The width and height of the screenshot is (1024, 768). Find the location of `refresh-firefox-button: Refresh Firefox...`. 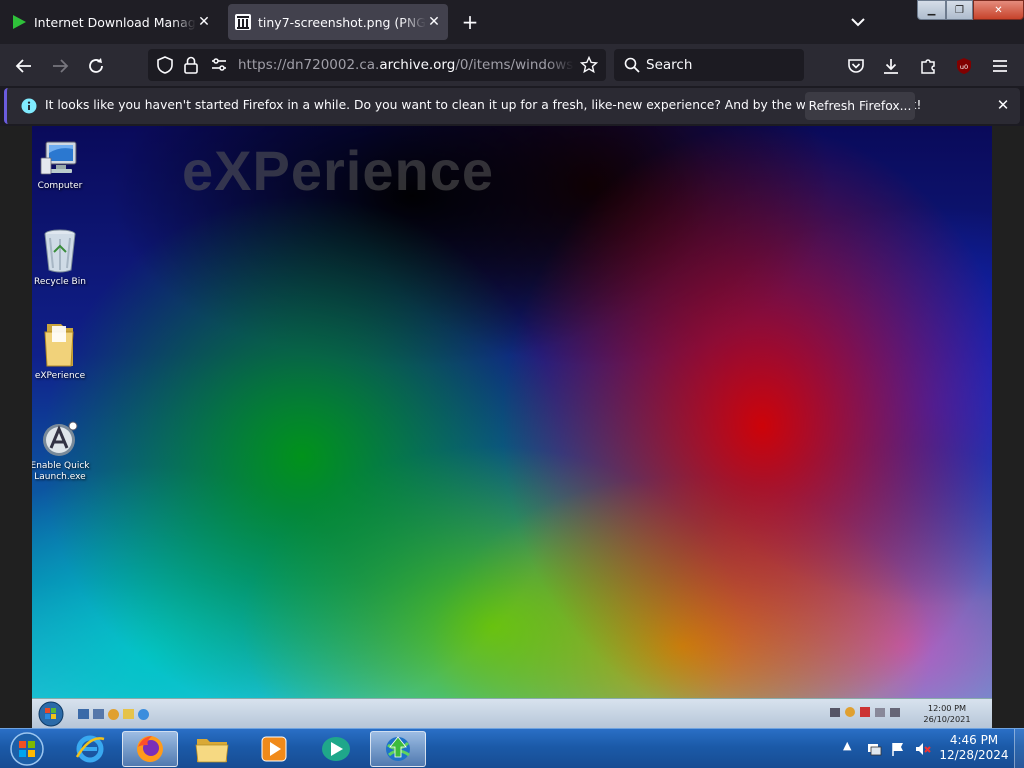

refresh-firefox-button: Refresh Firefox... is located at coordinates (860, 106).